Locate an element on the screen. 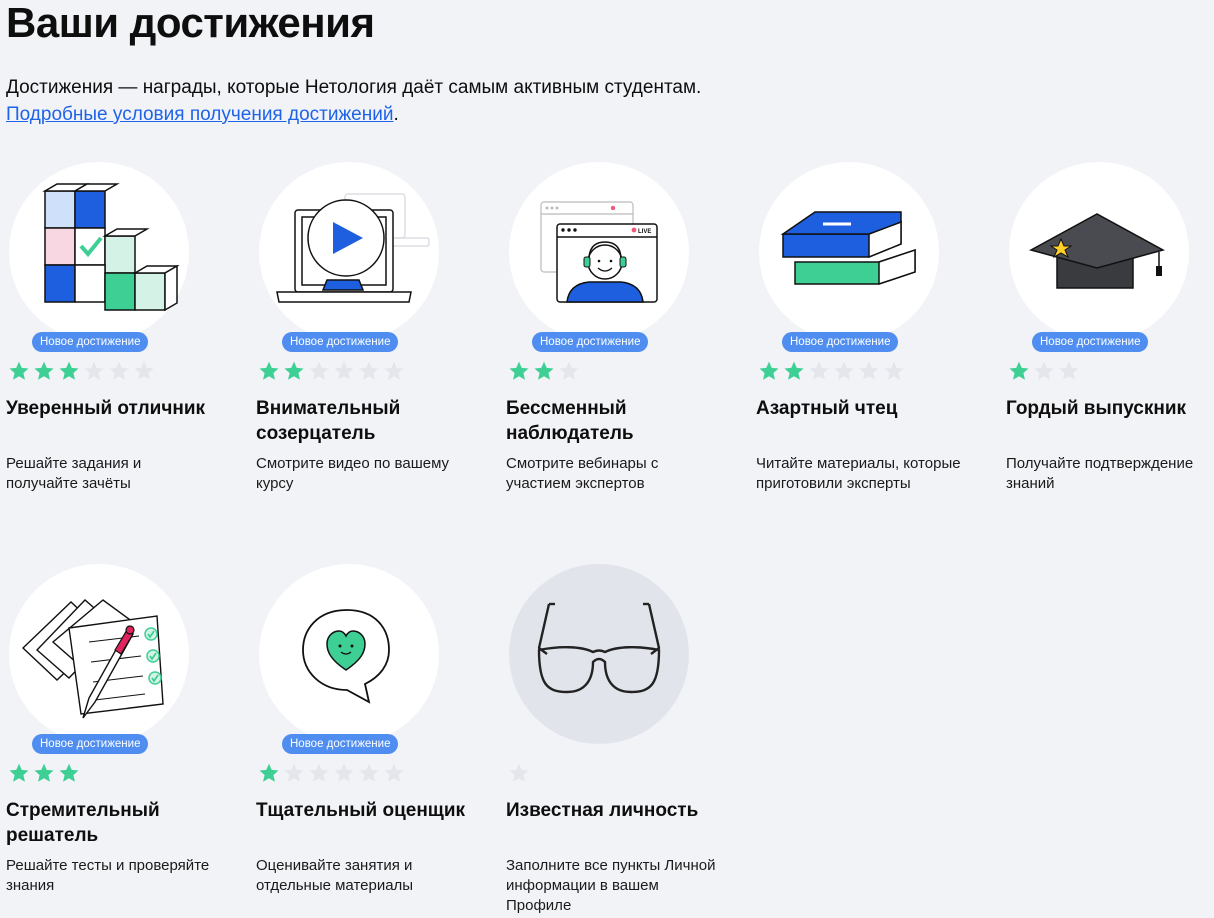 This screenshot has height=918, width=1214. achievement-title: Гордый выпускник is located at coordinates (1096, 408).